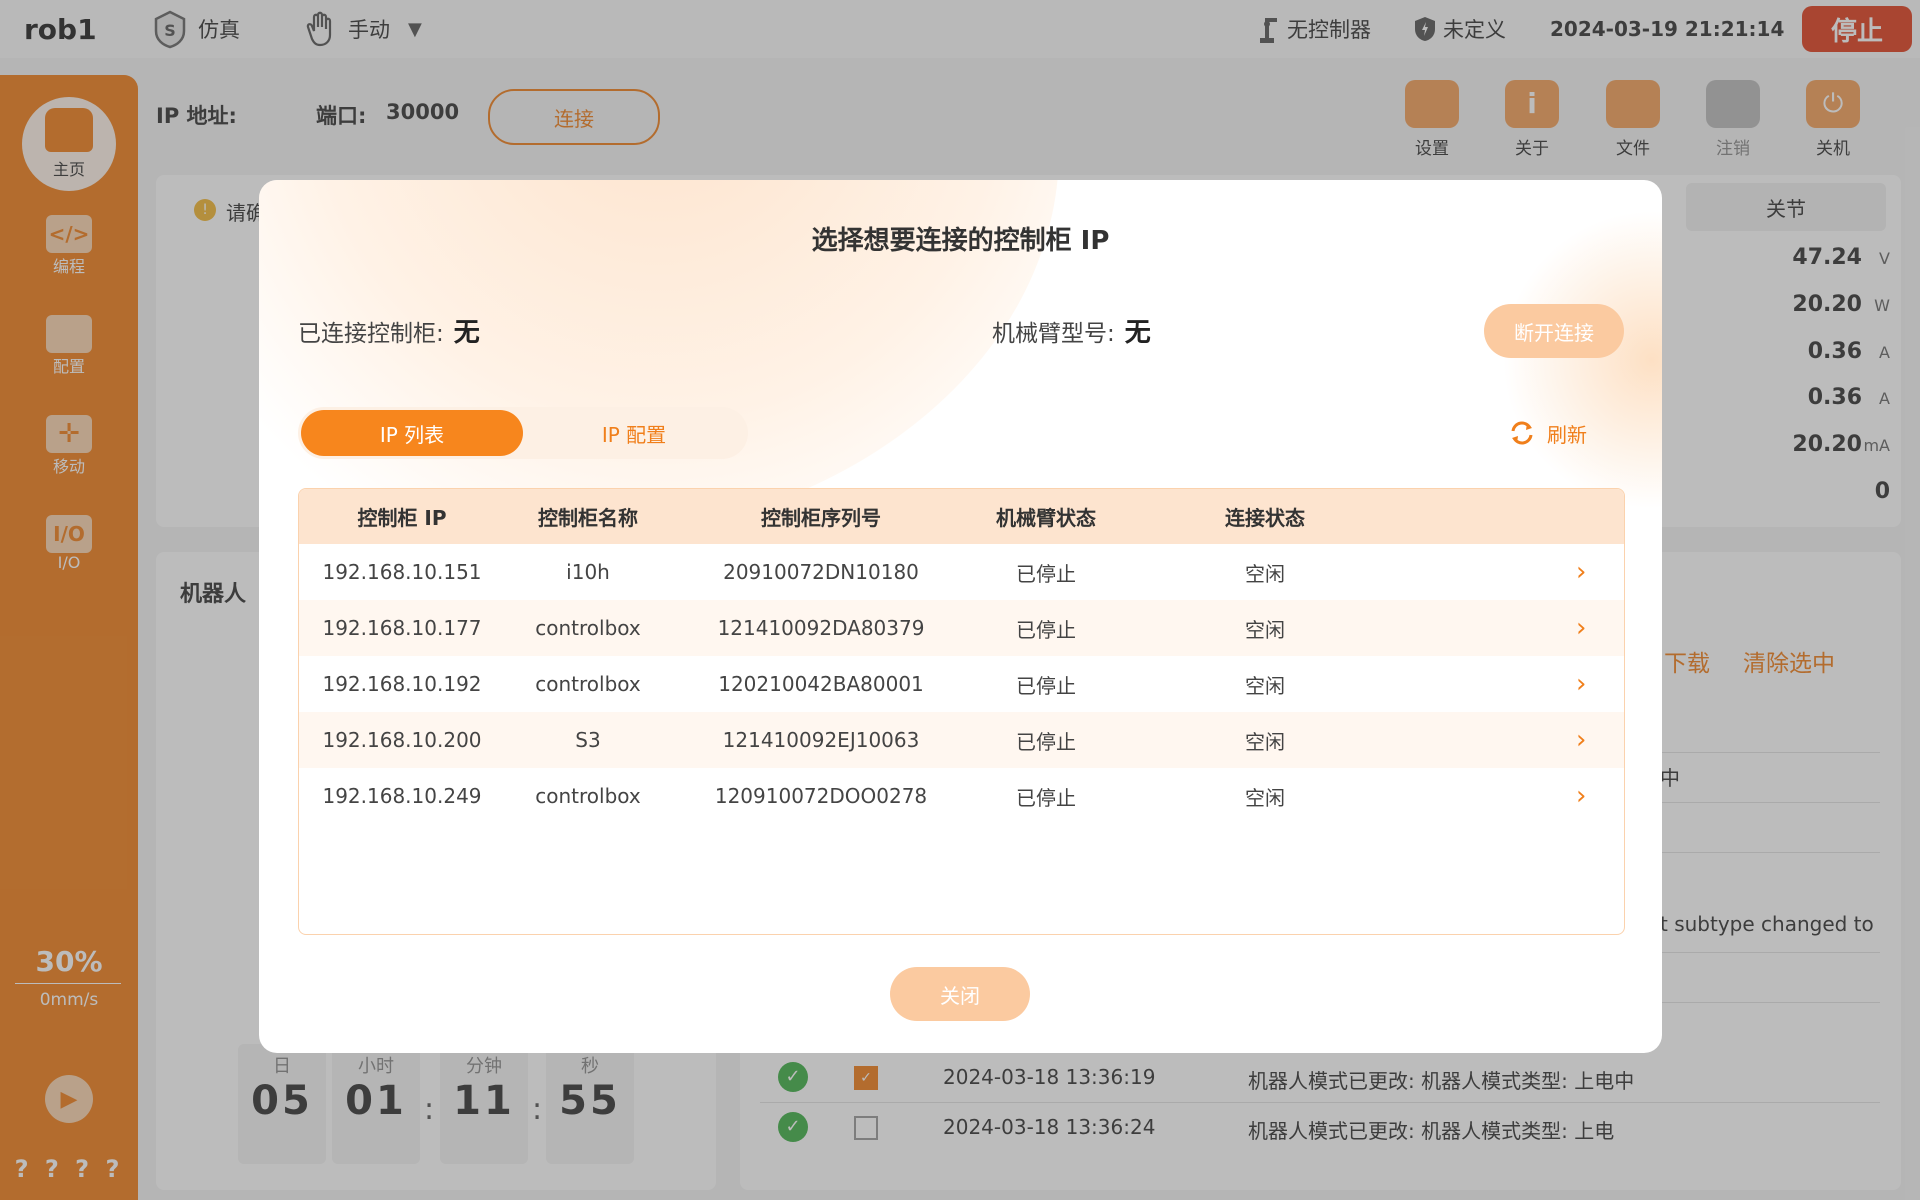  I want to click on cell-name: i10h, so click(588, 572).